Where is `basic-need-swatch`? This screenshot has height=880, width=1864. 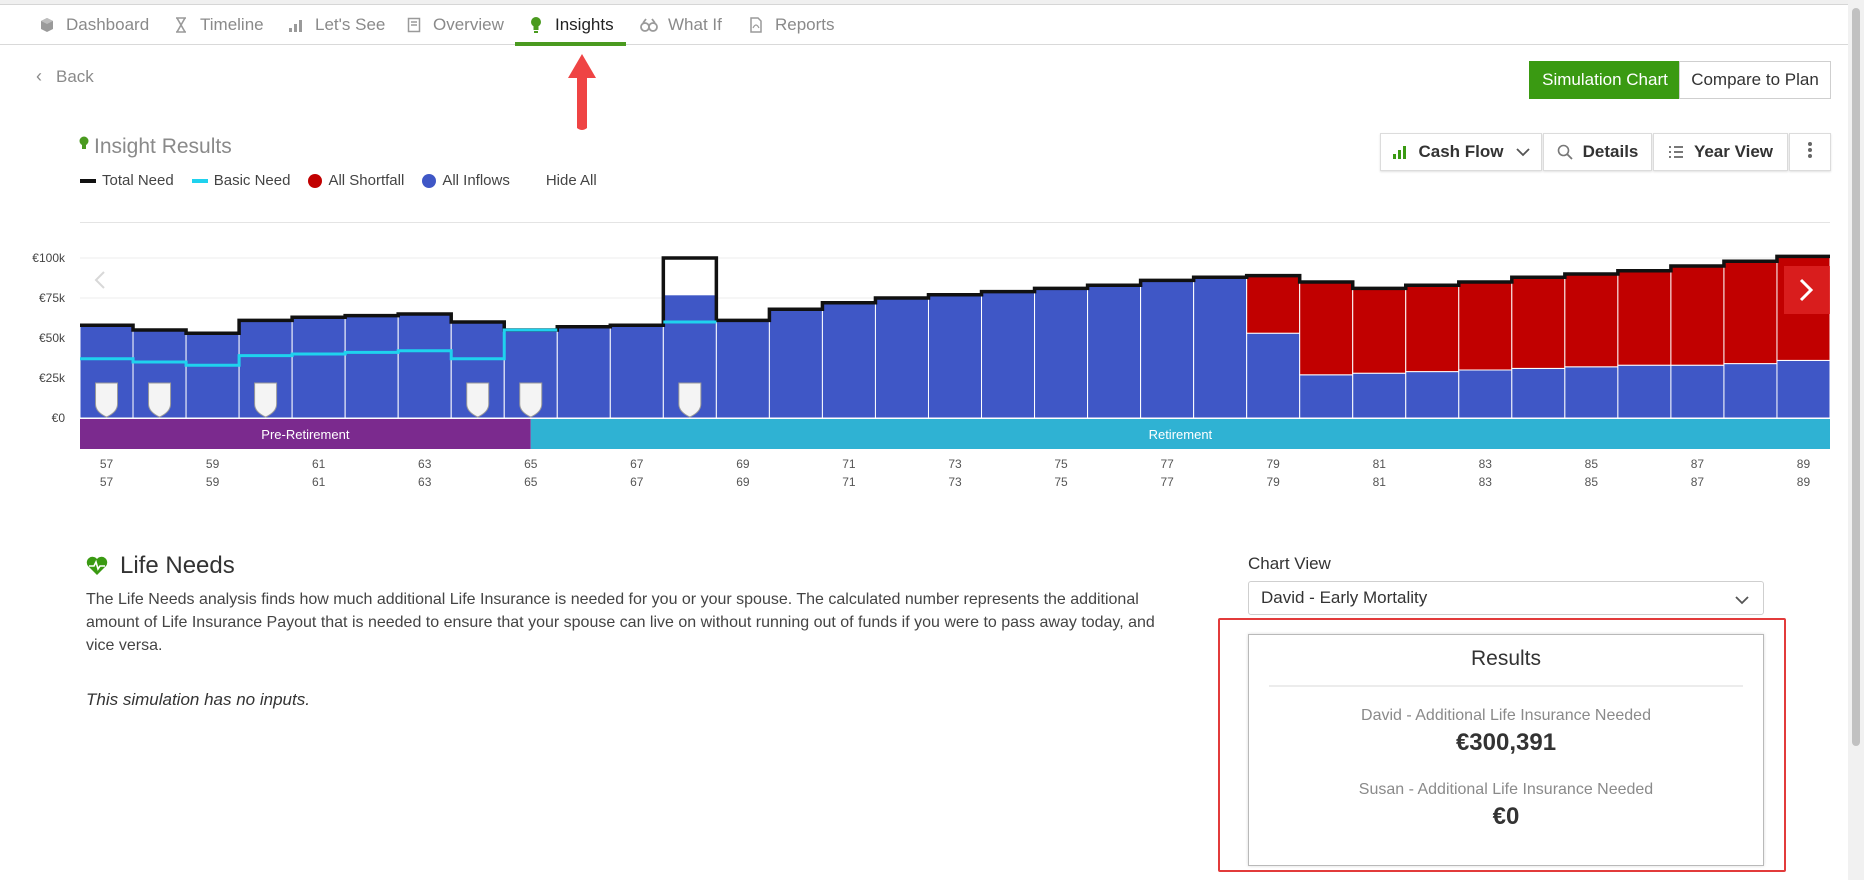 basic-need-swatch is located at coordinates (199, 180).